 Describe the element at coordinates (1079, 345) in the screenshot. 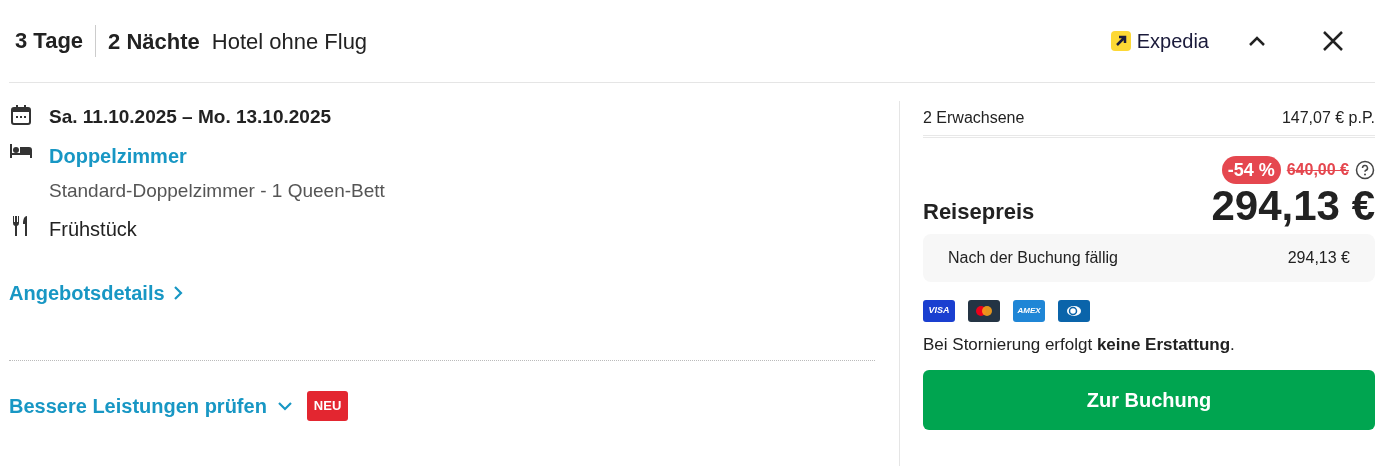

I see `cancellation-note: Bei Stornierung erfolgt keine Erstattung.` at that location.